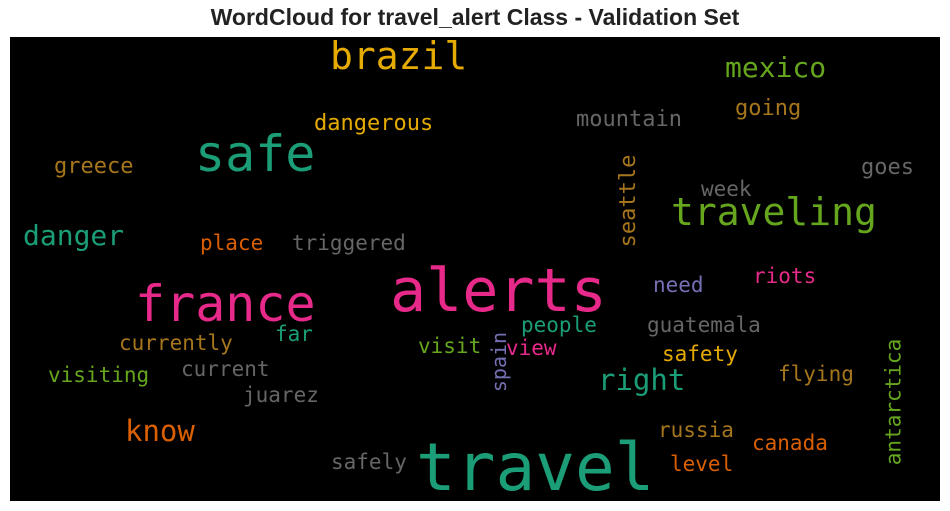 The height and width of the screenshot is (511, 950). I want to click on word-far: far, so click(294, 334).